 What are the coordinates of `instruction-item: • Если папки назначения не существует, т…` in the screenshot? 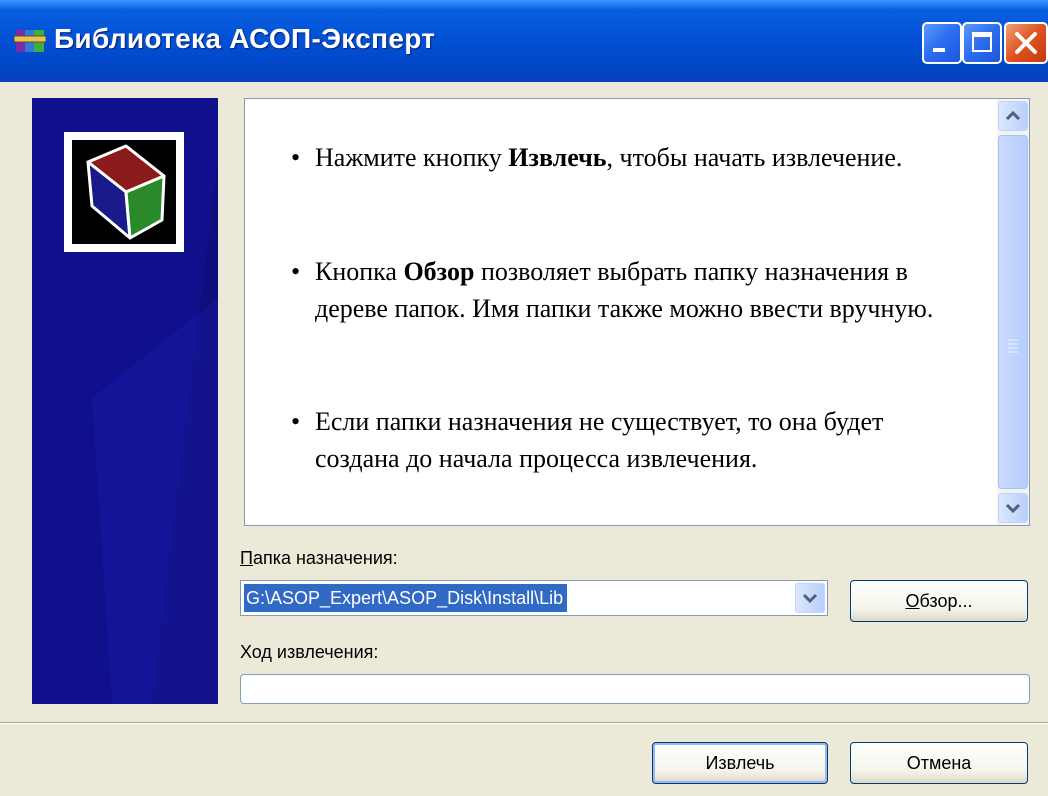 It's located at (628, 440).